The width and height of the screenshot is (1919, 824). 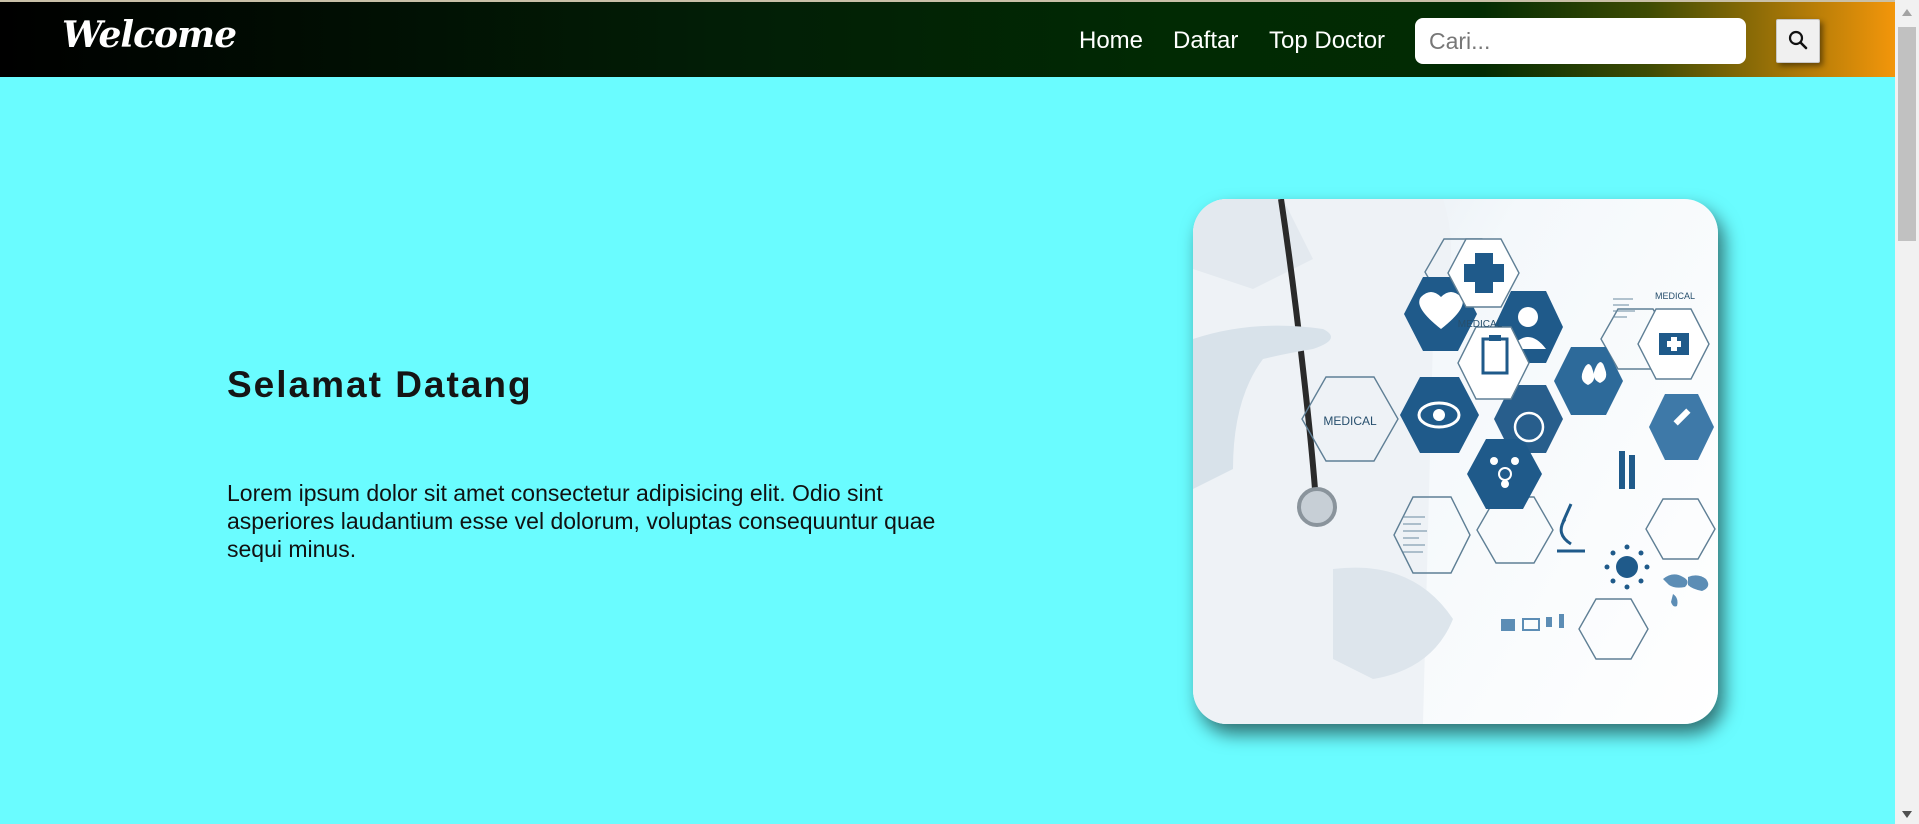 What do you see at coordinates (1627, 567) in the screenshot?
I see `virus-icon` at bounding box center [1627, 567].